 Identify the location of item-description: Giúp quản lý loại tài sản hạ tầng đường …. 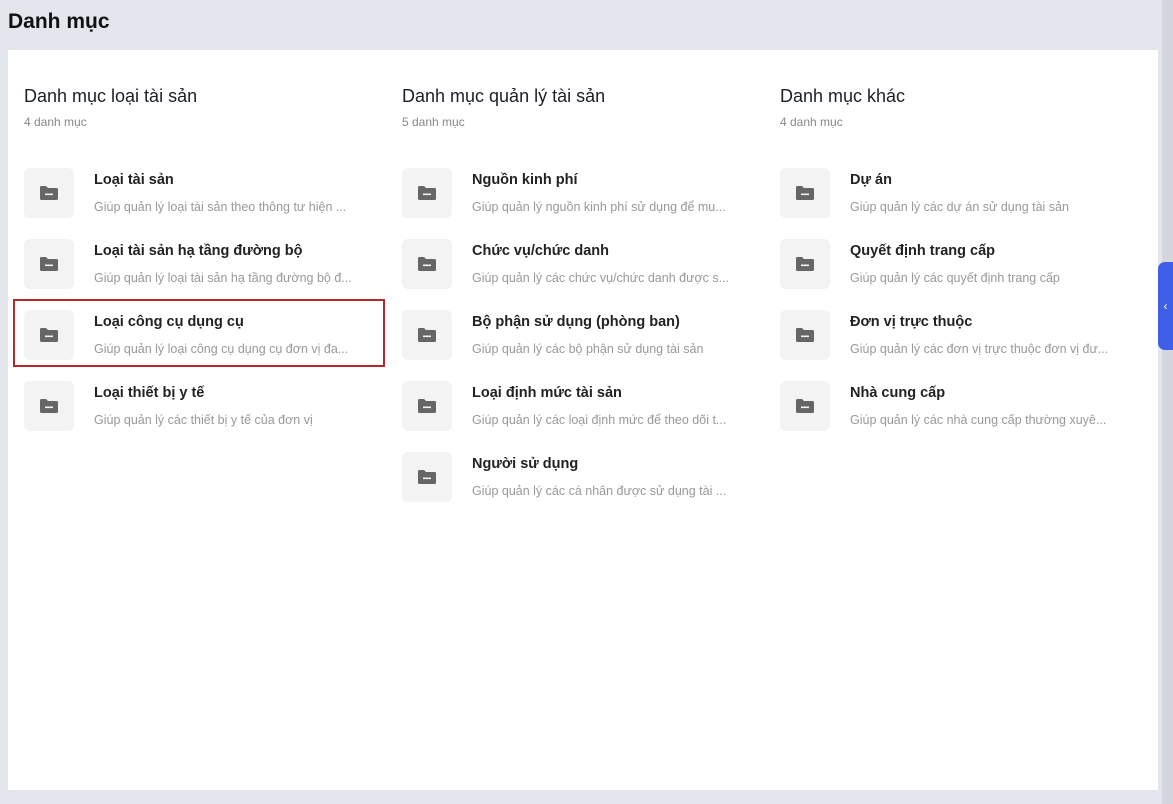
(223, 278).